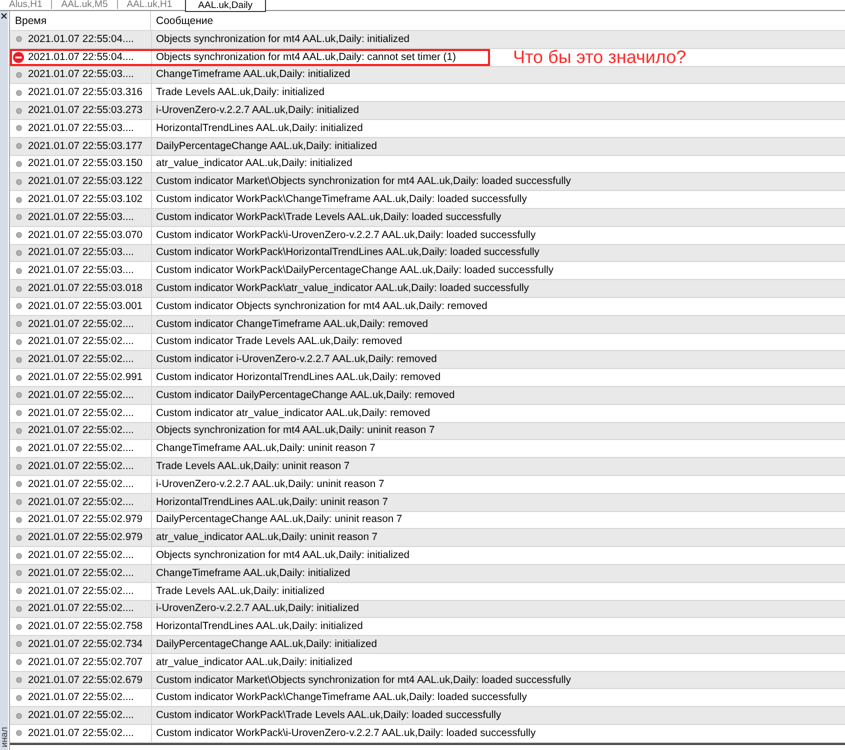 The image size is (845, 750). I want to click on log-message: Custom indicator ChangeTimeframe AAL.uk,Daily: removed, so click(292, 324).